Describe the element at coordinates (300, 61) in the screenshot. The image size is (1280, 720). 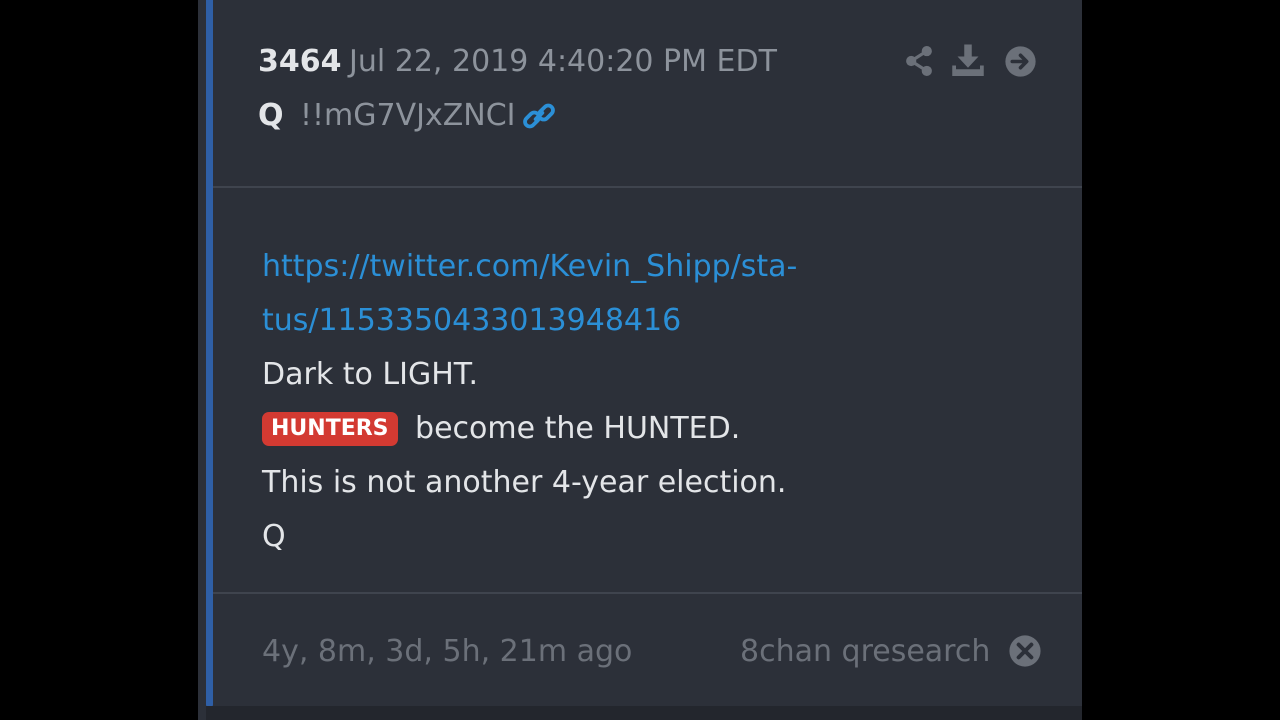
I see `post-number: 3464` at that location.